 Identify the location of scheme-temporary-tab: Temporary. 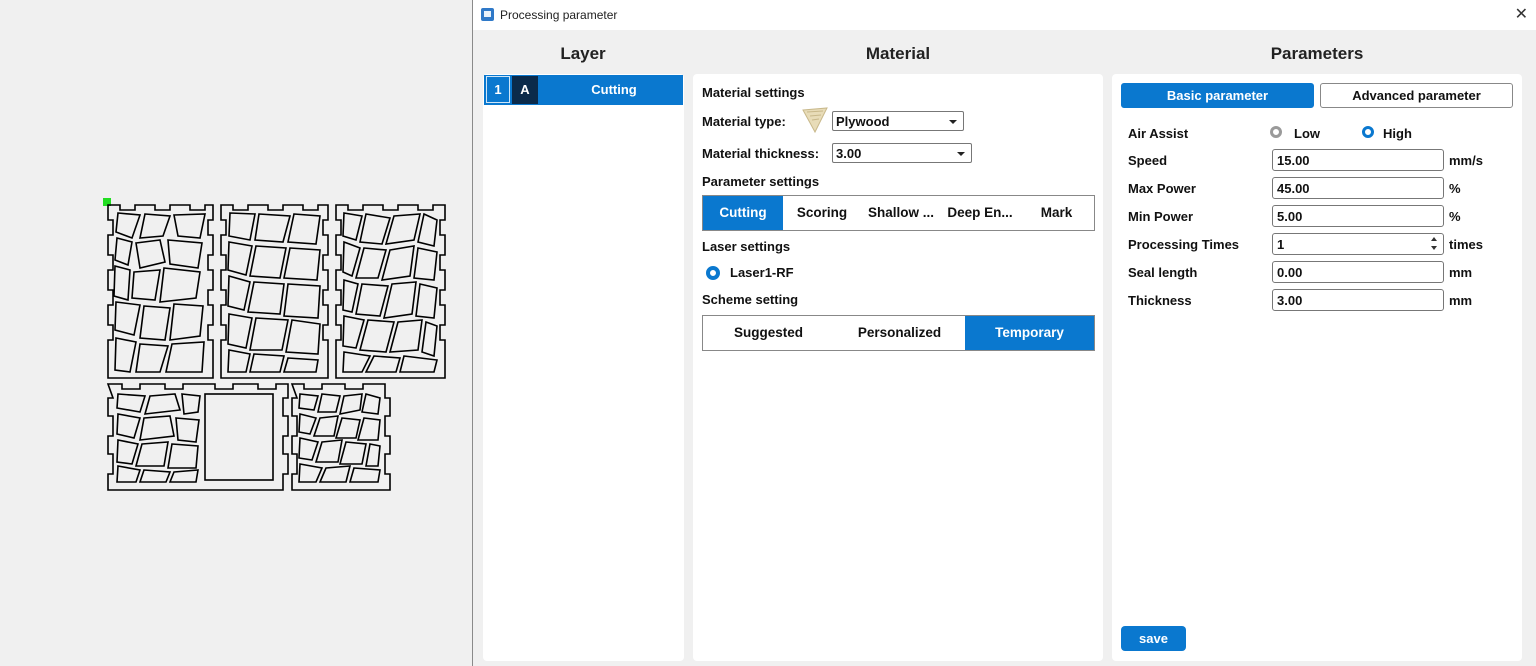
(1029, 333).